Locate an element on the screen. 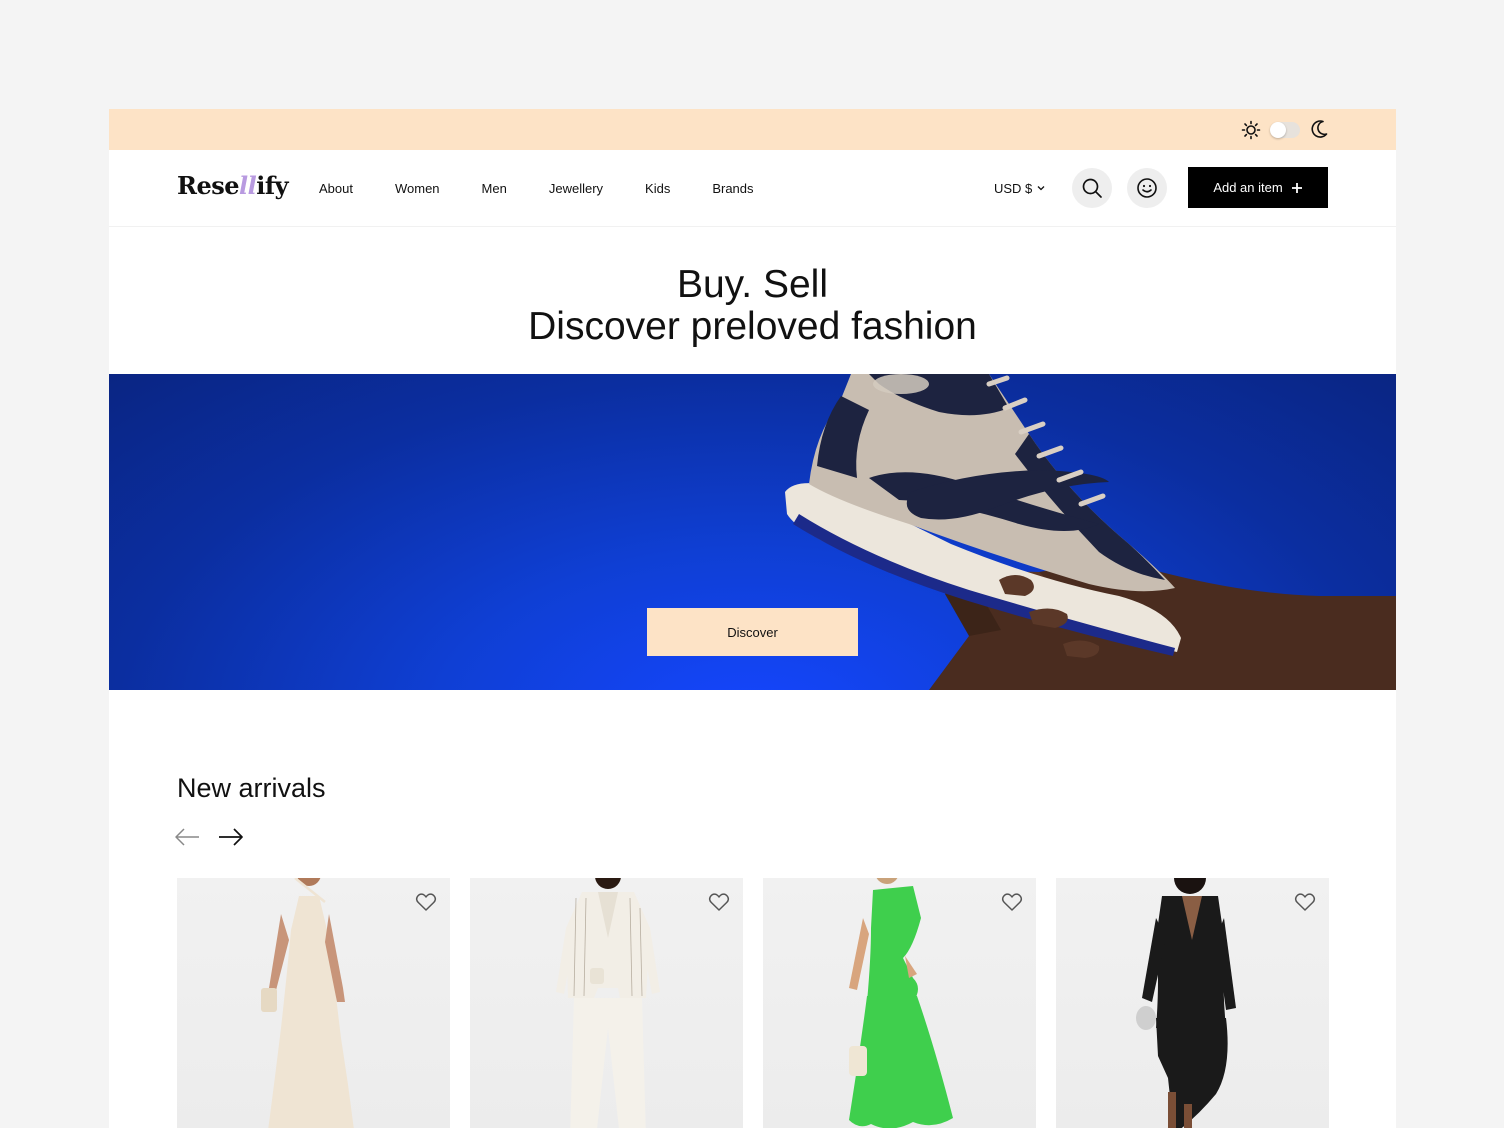 The image size is (1504, 1128). brand-logo: Resellify is located at coordinates (233, 186).